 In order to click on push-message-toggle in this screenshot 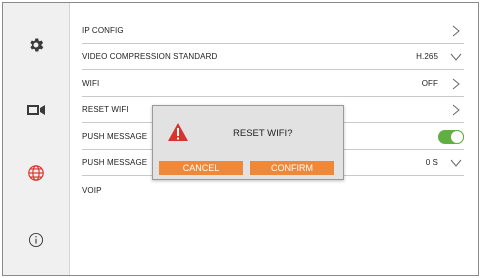, I will do `click(451, 136)`.